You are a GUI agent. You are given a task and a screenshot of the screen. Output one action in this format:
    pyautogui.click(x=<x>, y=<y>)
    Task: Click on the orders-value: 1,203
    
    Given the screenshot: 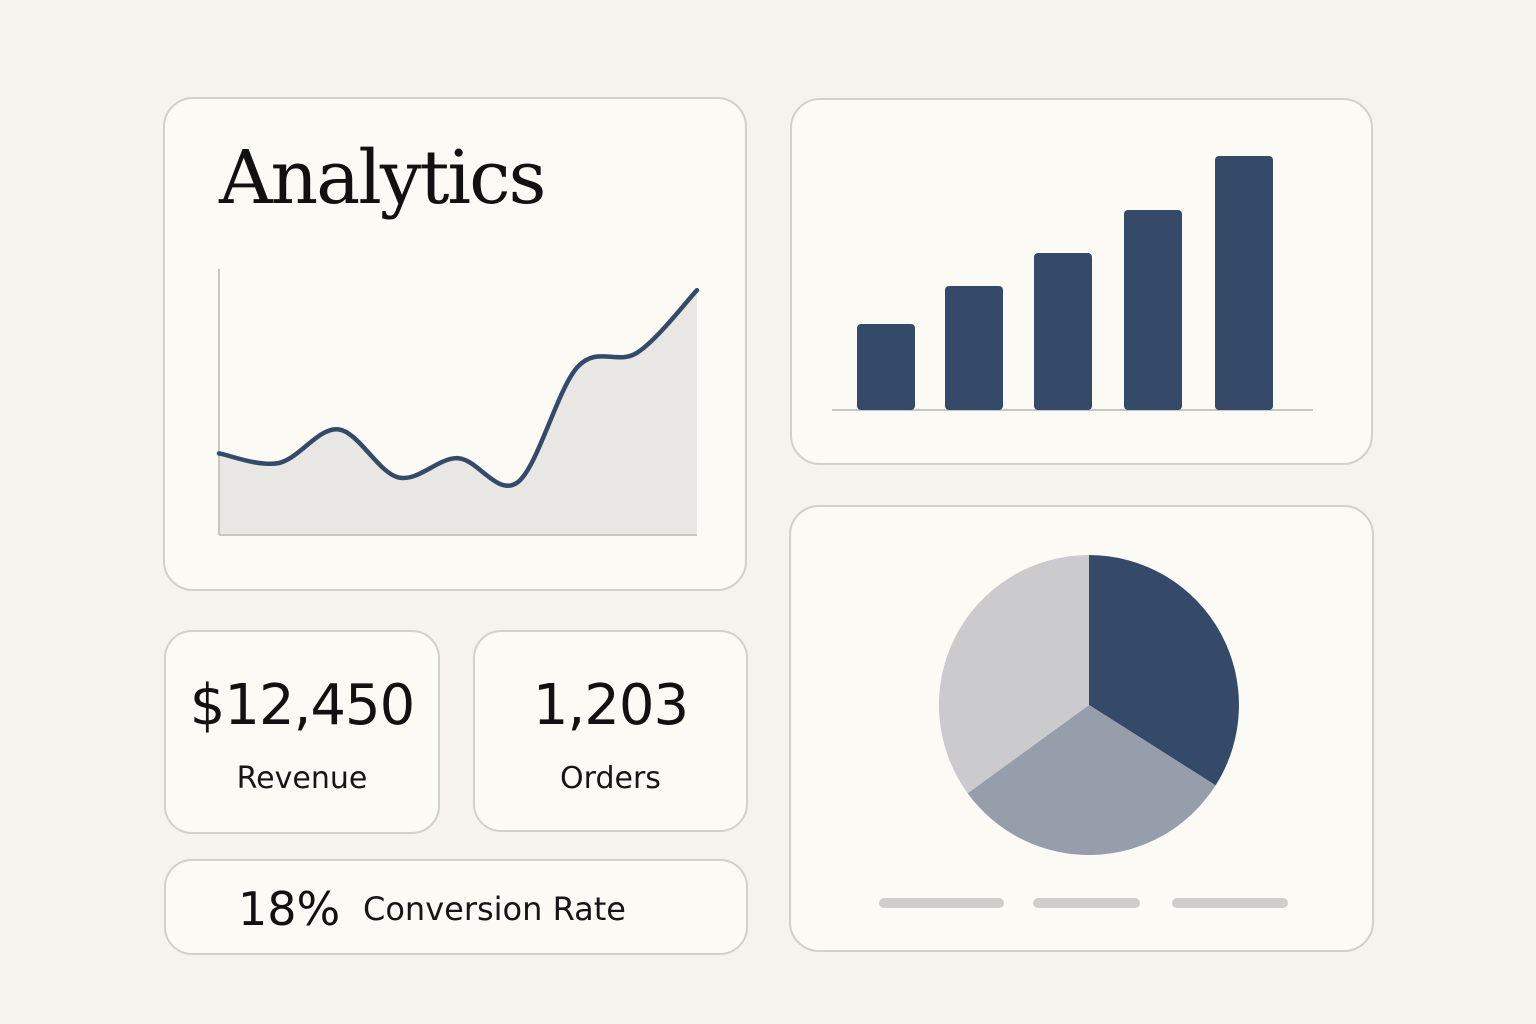 What is the action you would take?
    pyautogui.click(x=610, y=705)
    